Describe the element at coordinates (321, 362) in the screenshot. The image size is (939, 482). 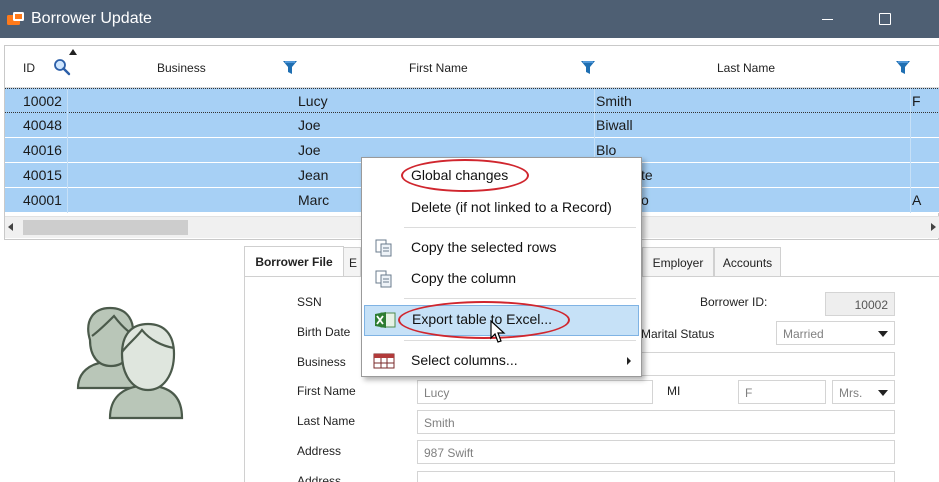
I see `business-label: Business` at that location.